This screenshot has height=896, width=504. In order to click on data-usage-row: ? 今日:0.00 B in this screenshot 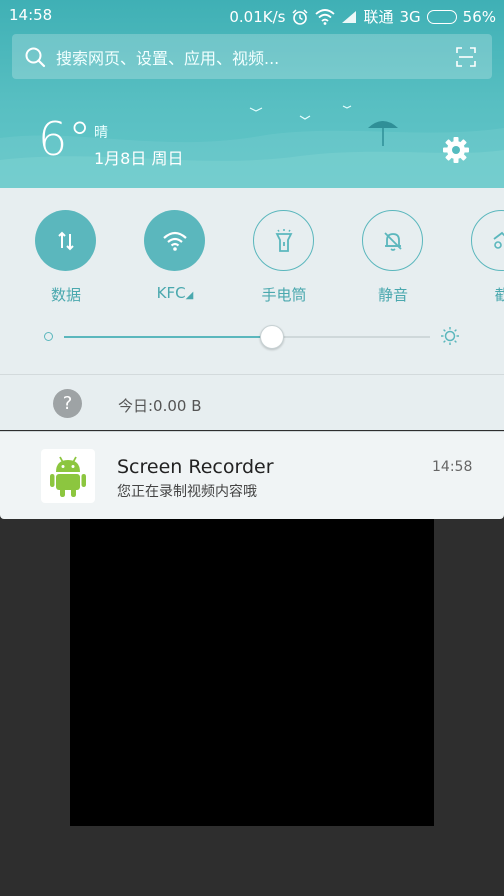, I will do `click(252, 402)`.